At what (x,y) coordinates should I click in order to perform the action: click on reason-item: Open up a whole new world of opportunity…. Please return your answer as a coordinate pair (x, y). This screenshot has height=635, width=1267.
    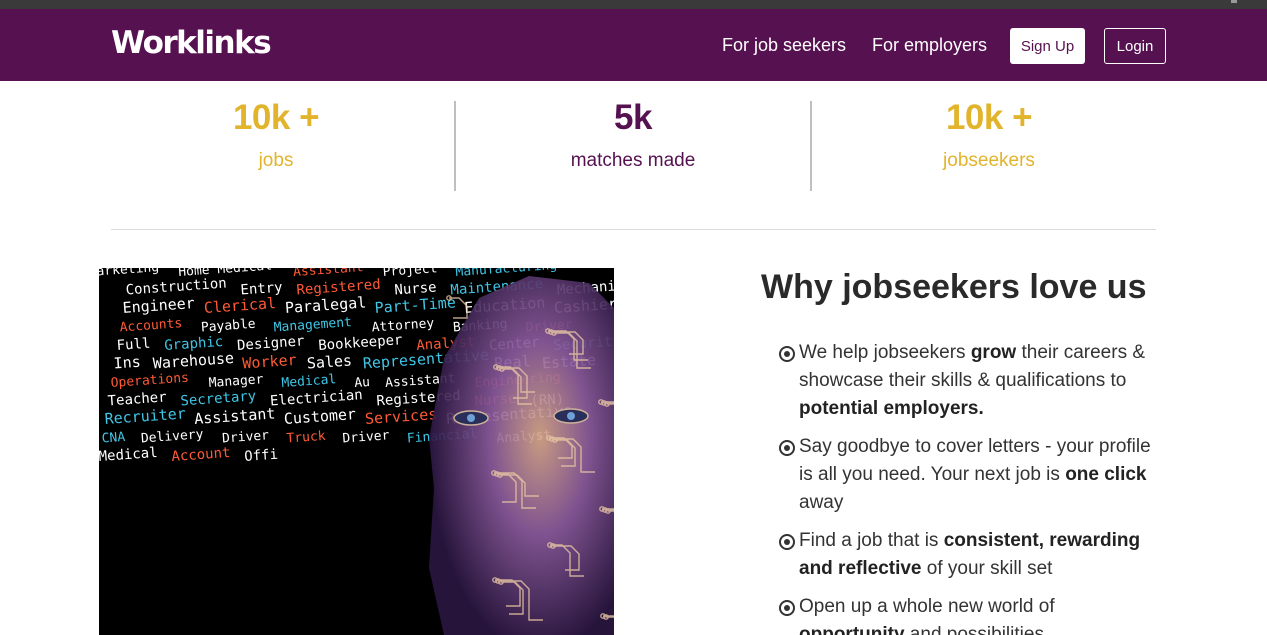
    Looking at the image, I should click on (969, 614).